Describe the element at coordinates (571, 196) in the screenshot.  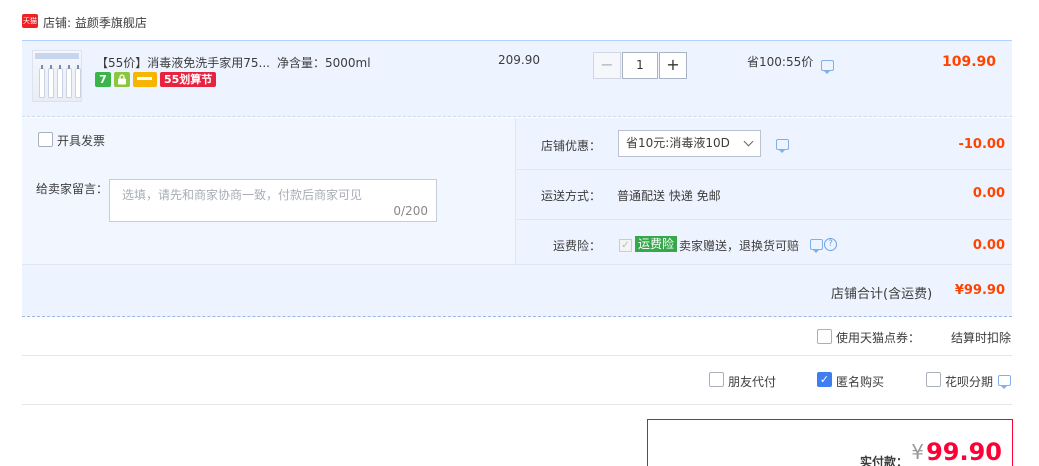
I see `shipping-label: 运送方式：` at that location.